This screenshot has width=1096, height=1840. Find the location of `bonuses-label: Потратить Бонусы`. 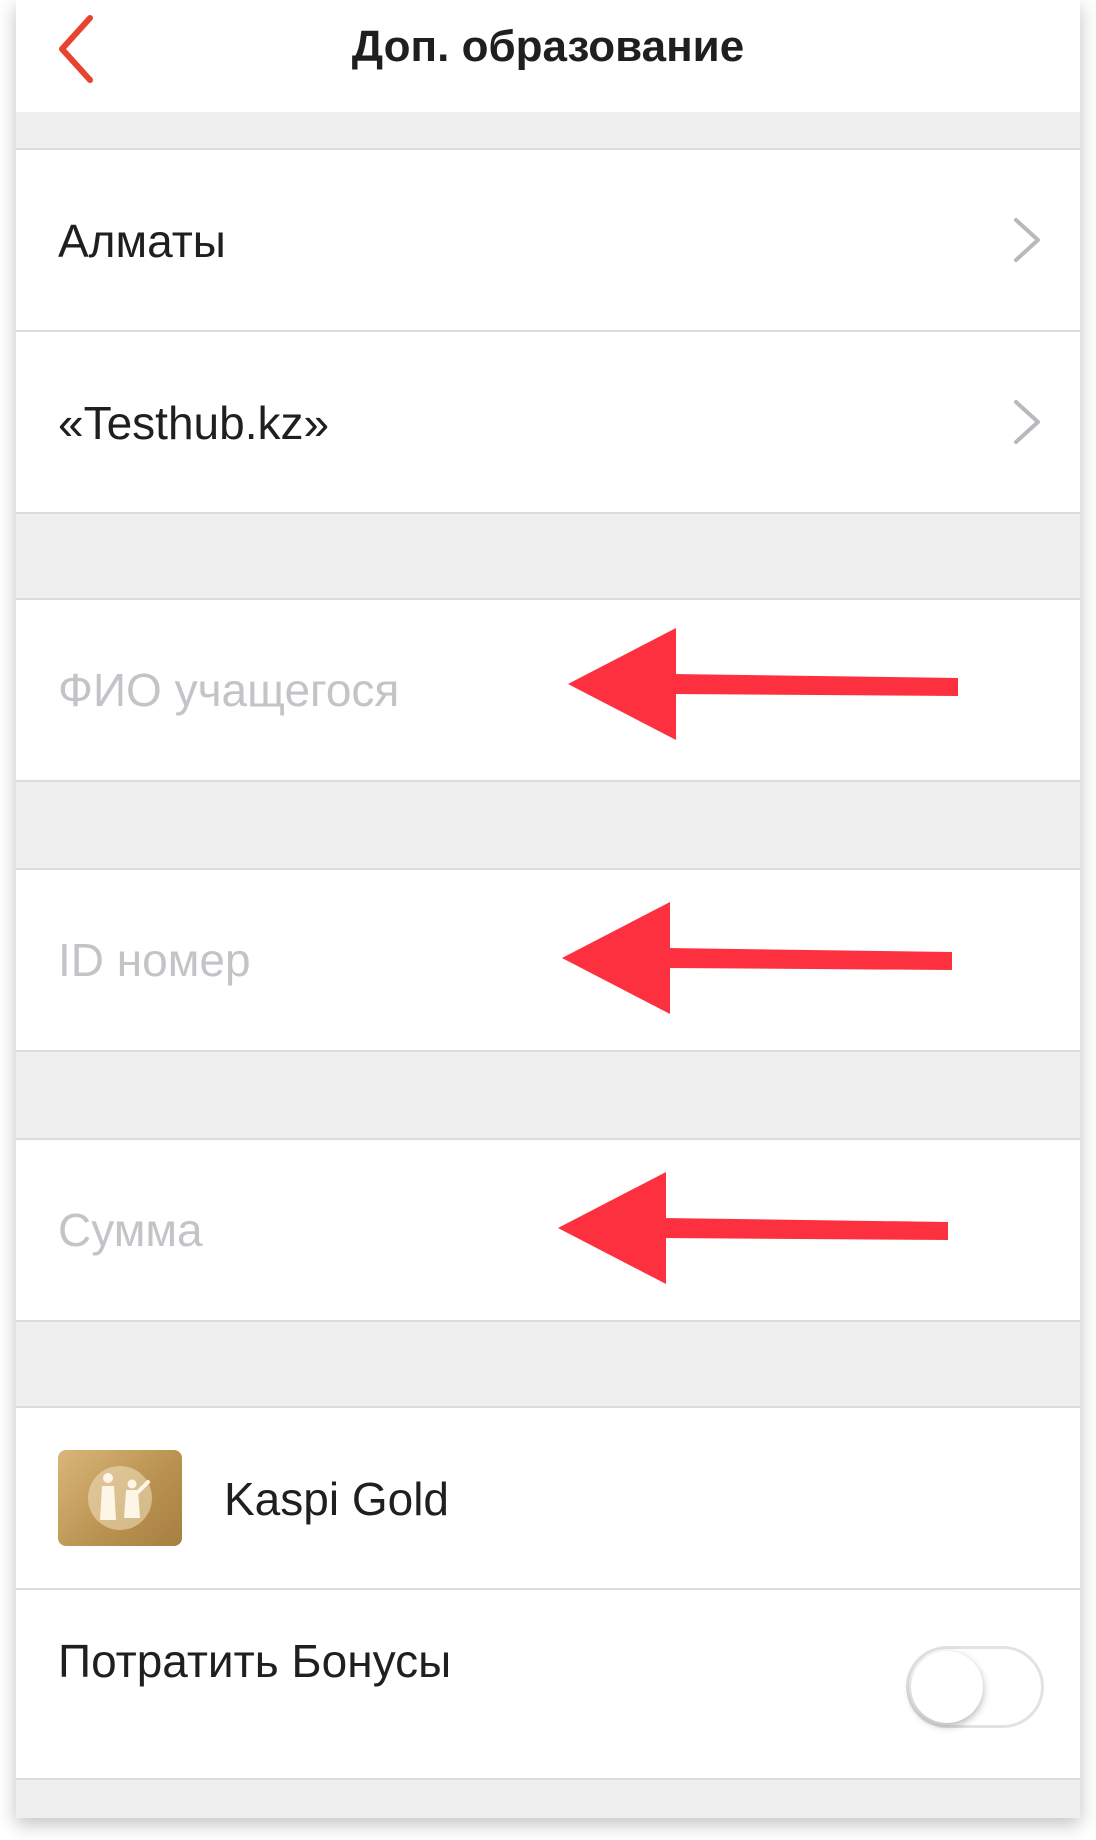

bonuses-label: Потратить Бонусы is located at coordinates (255, 1661).